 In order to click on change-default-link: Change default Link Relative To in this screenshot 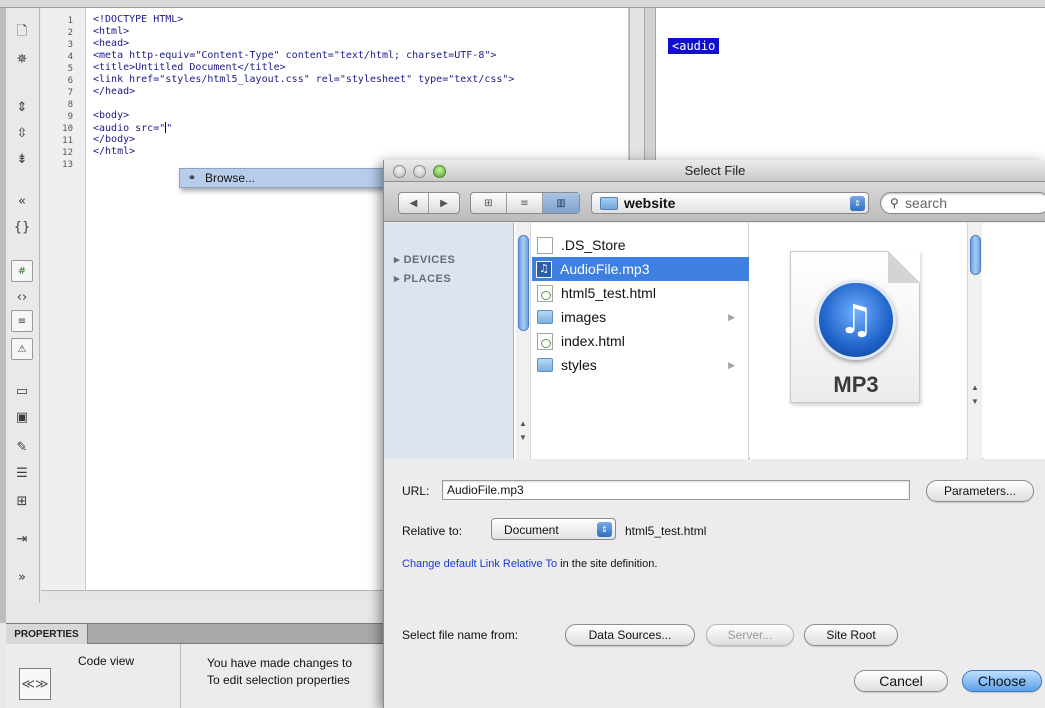, I will do `click(479, 564)`.